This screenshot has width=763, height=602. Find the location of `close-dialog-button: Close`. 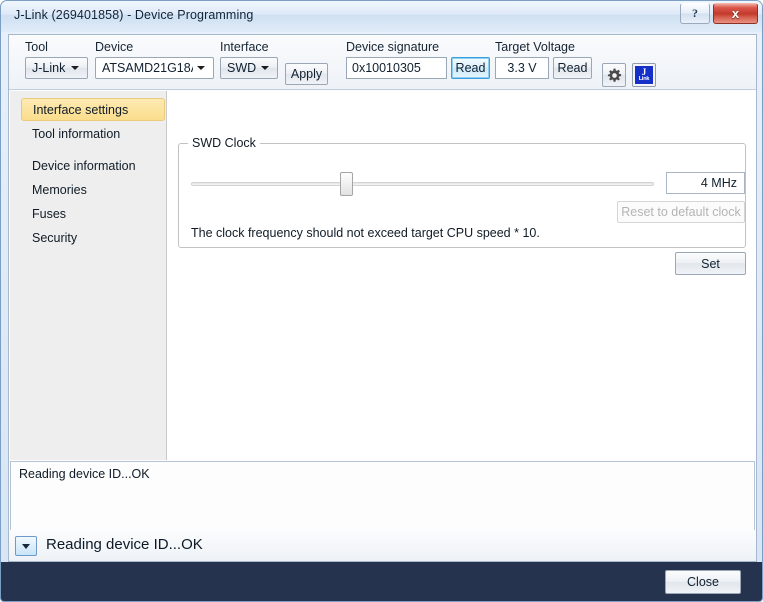

close-dialog-button: Close is located at coordinates (703, 582).